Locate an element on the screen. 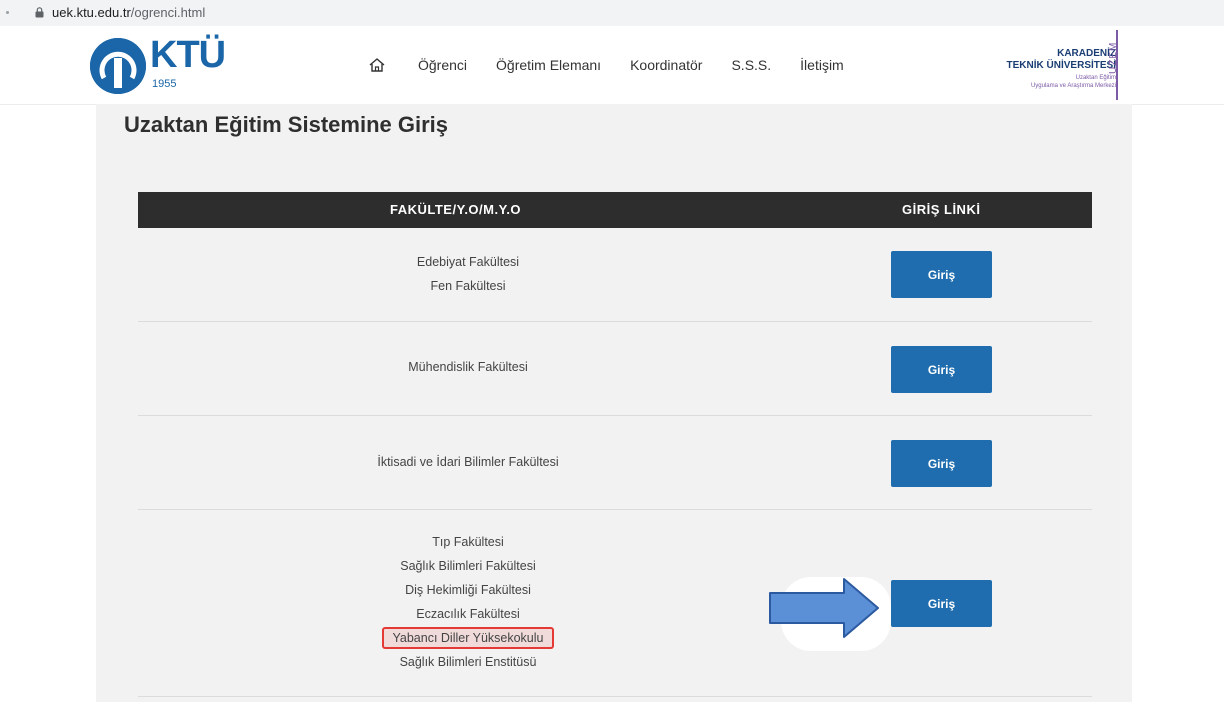  url-host: uek.ktu.edu.tr is located at coordinates (91, 12).